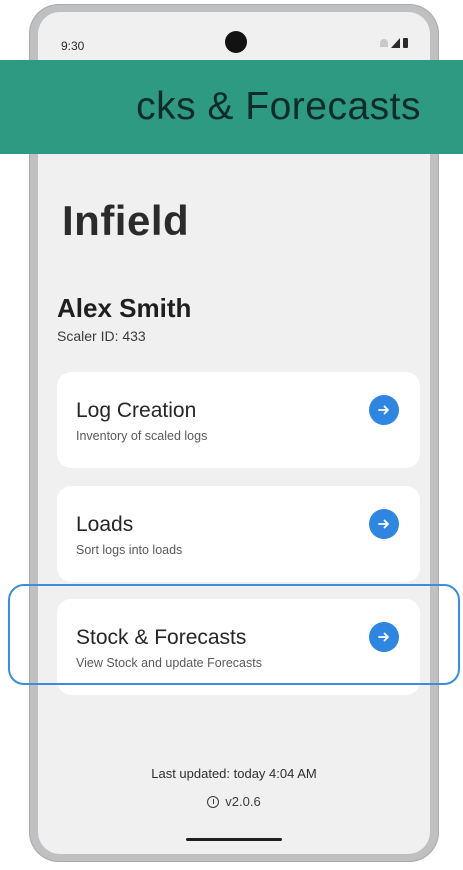 The image size is (463, 870). Describe the element at coordinates (278, 106) in the screenshot. I see `banner-text: cks & Forecasts` at that location.